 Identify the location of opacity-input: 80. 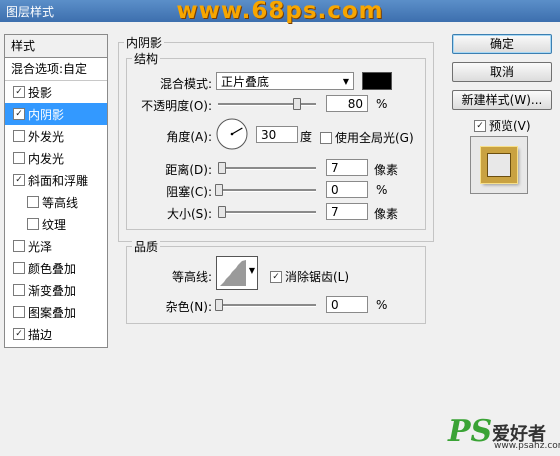
(347, 103).